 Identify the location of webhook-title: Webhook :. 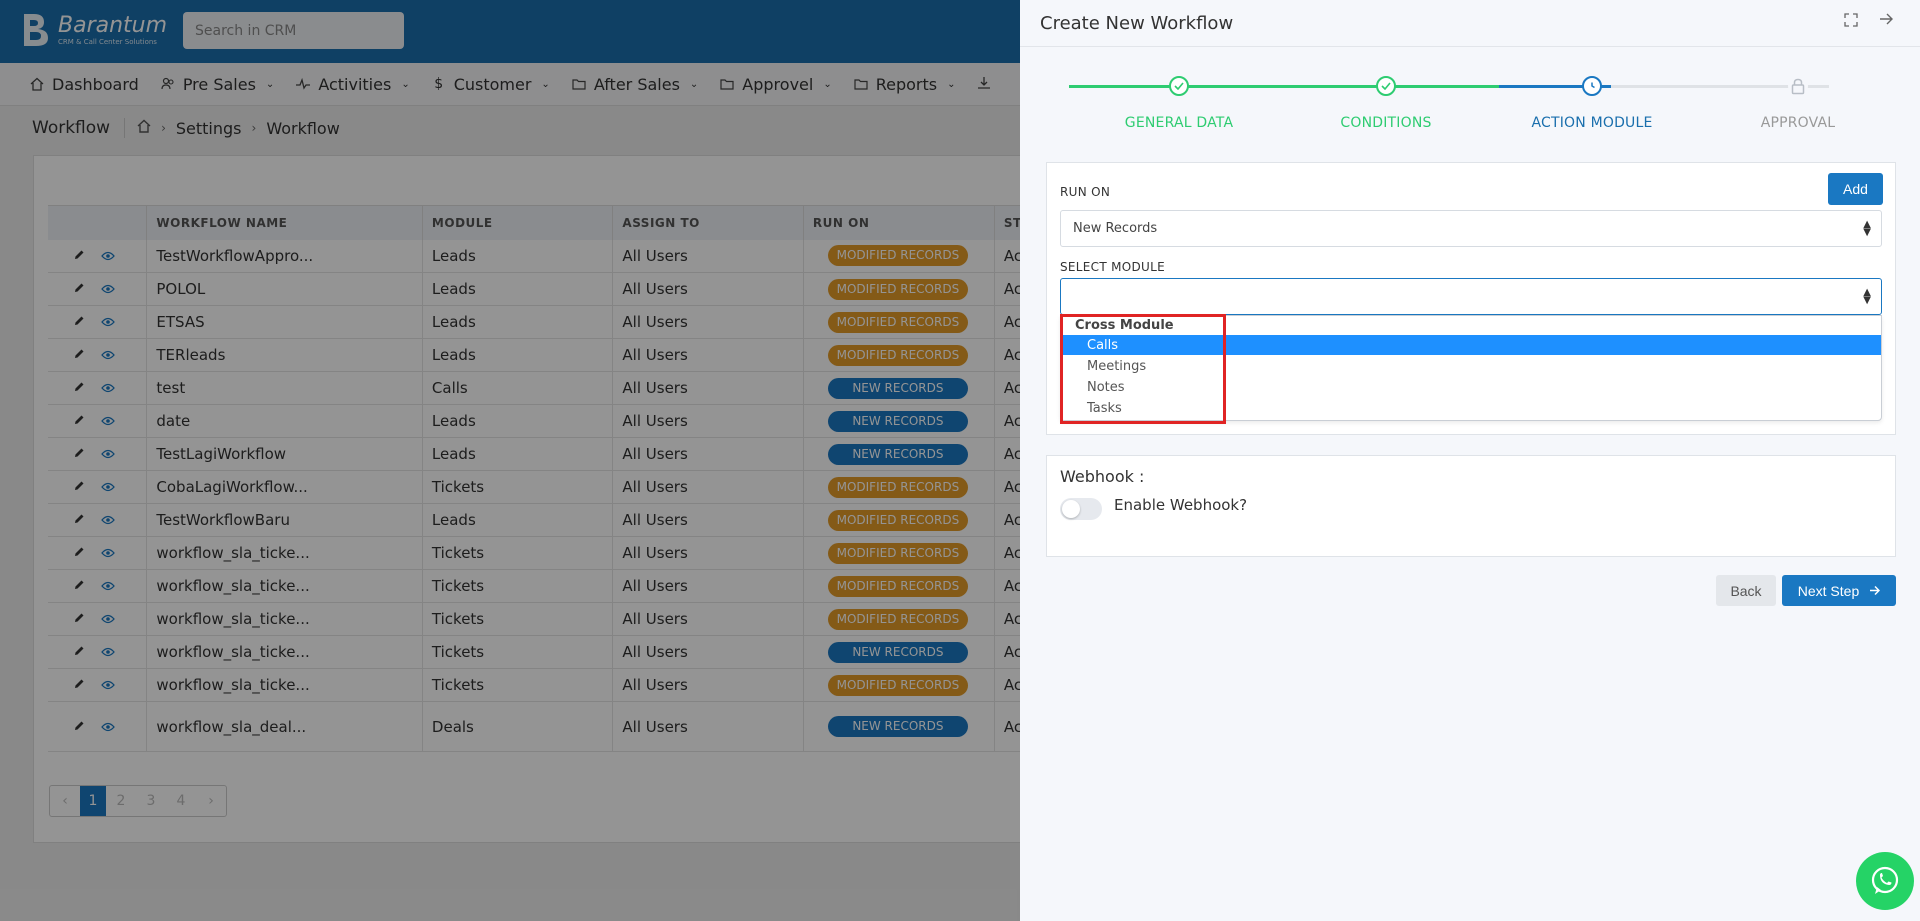
(1102, 476).